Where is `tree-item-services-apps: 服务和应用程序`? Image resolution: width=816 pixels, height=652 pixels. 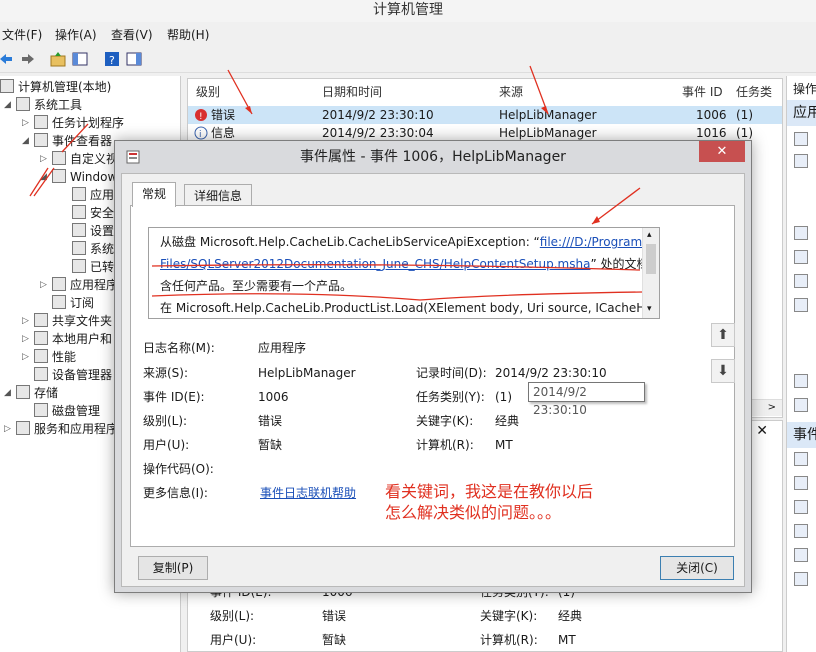 tree-item-services-apps: 服务和应用程序 is located at coordinates (67, 429).